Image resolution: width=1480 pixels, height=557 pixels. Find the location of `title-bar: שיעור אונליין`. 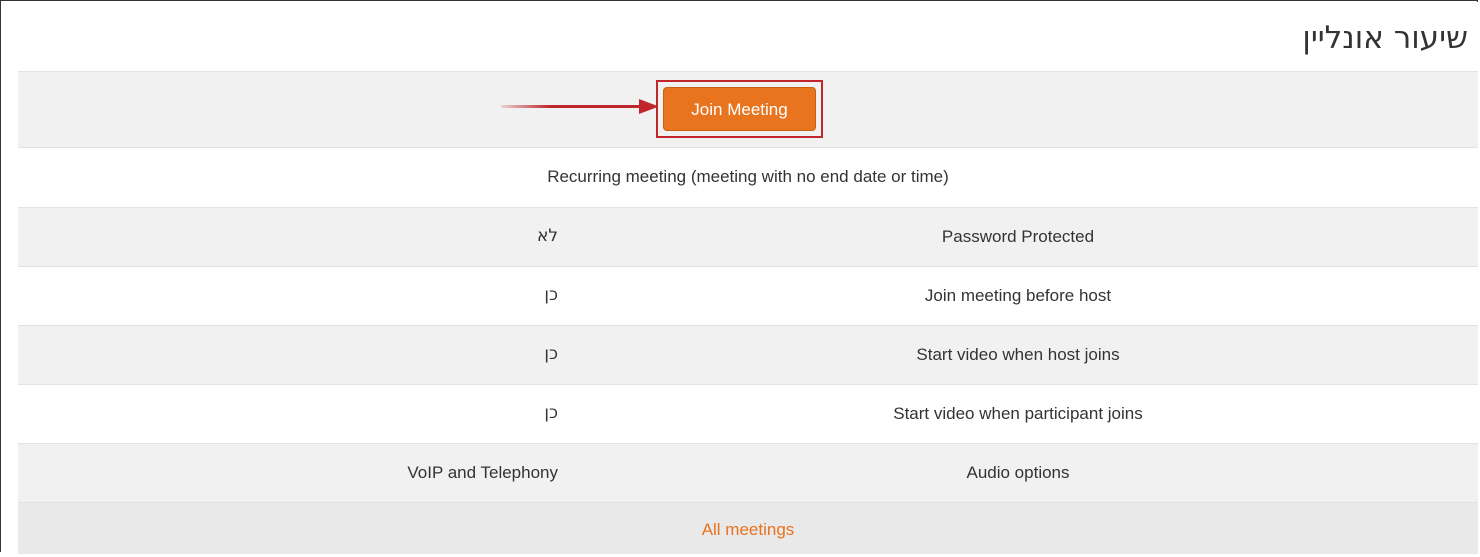

title-bar: שיעור אונליין is located at coordinates (740, 37).